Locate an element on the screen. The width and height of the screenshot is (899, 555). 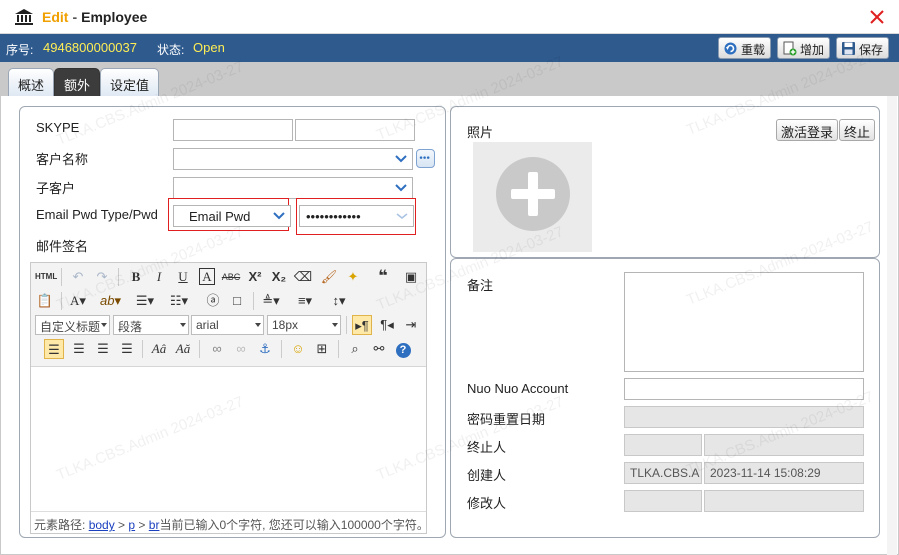
paste-plain-icon: ⓐ is located at coordinates (213, 301).